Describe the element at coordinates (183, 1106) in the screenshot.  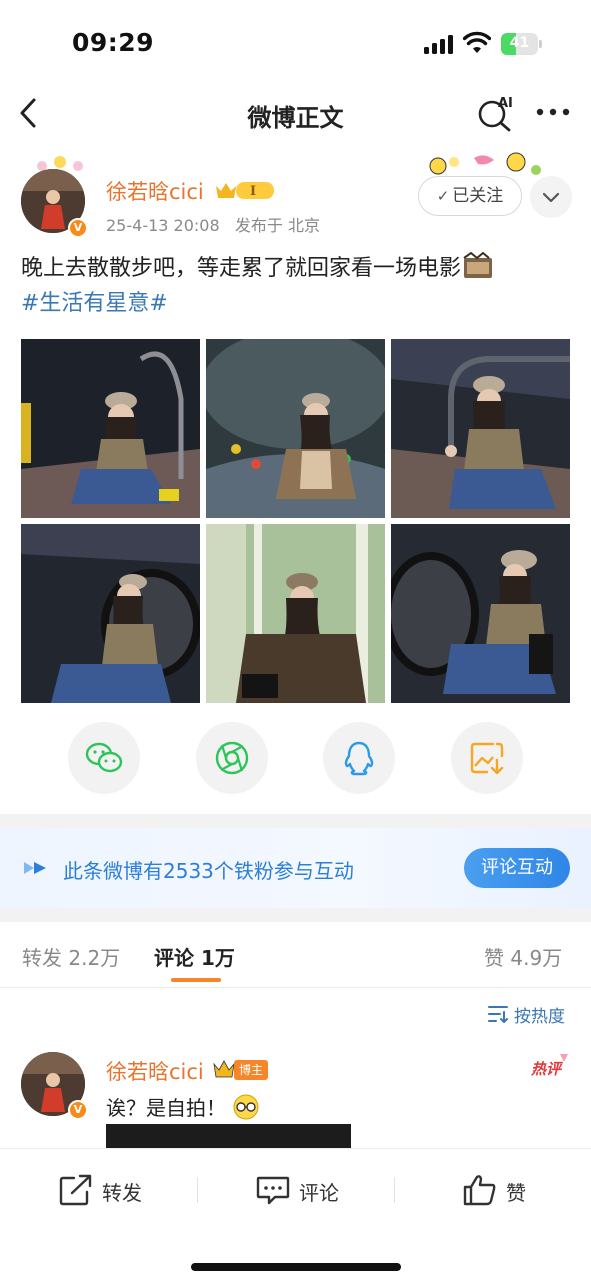
I see `comment-text: 诶？是自拍！` at that location.